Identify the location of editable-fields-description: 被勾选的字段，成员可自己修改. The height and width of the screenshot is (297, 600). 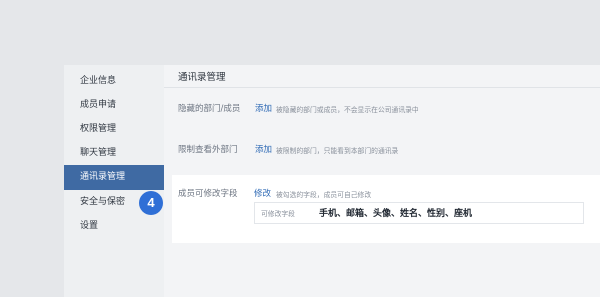
(324, 195).